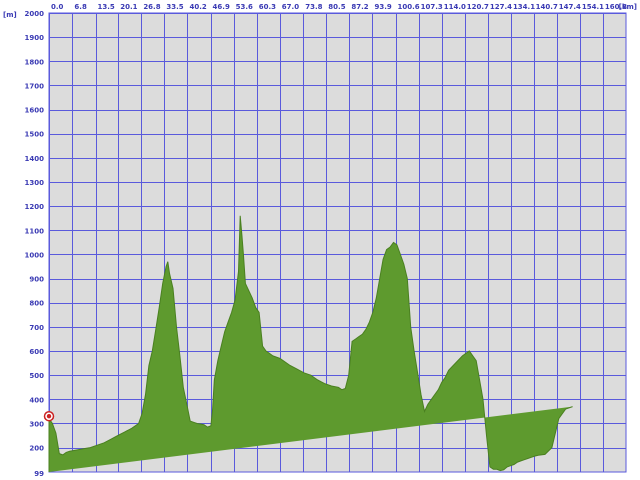 The height and width of the screenshot is (480, 640). I want to click on x-tick-label: 40.2, so click(197, 7).